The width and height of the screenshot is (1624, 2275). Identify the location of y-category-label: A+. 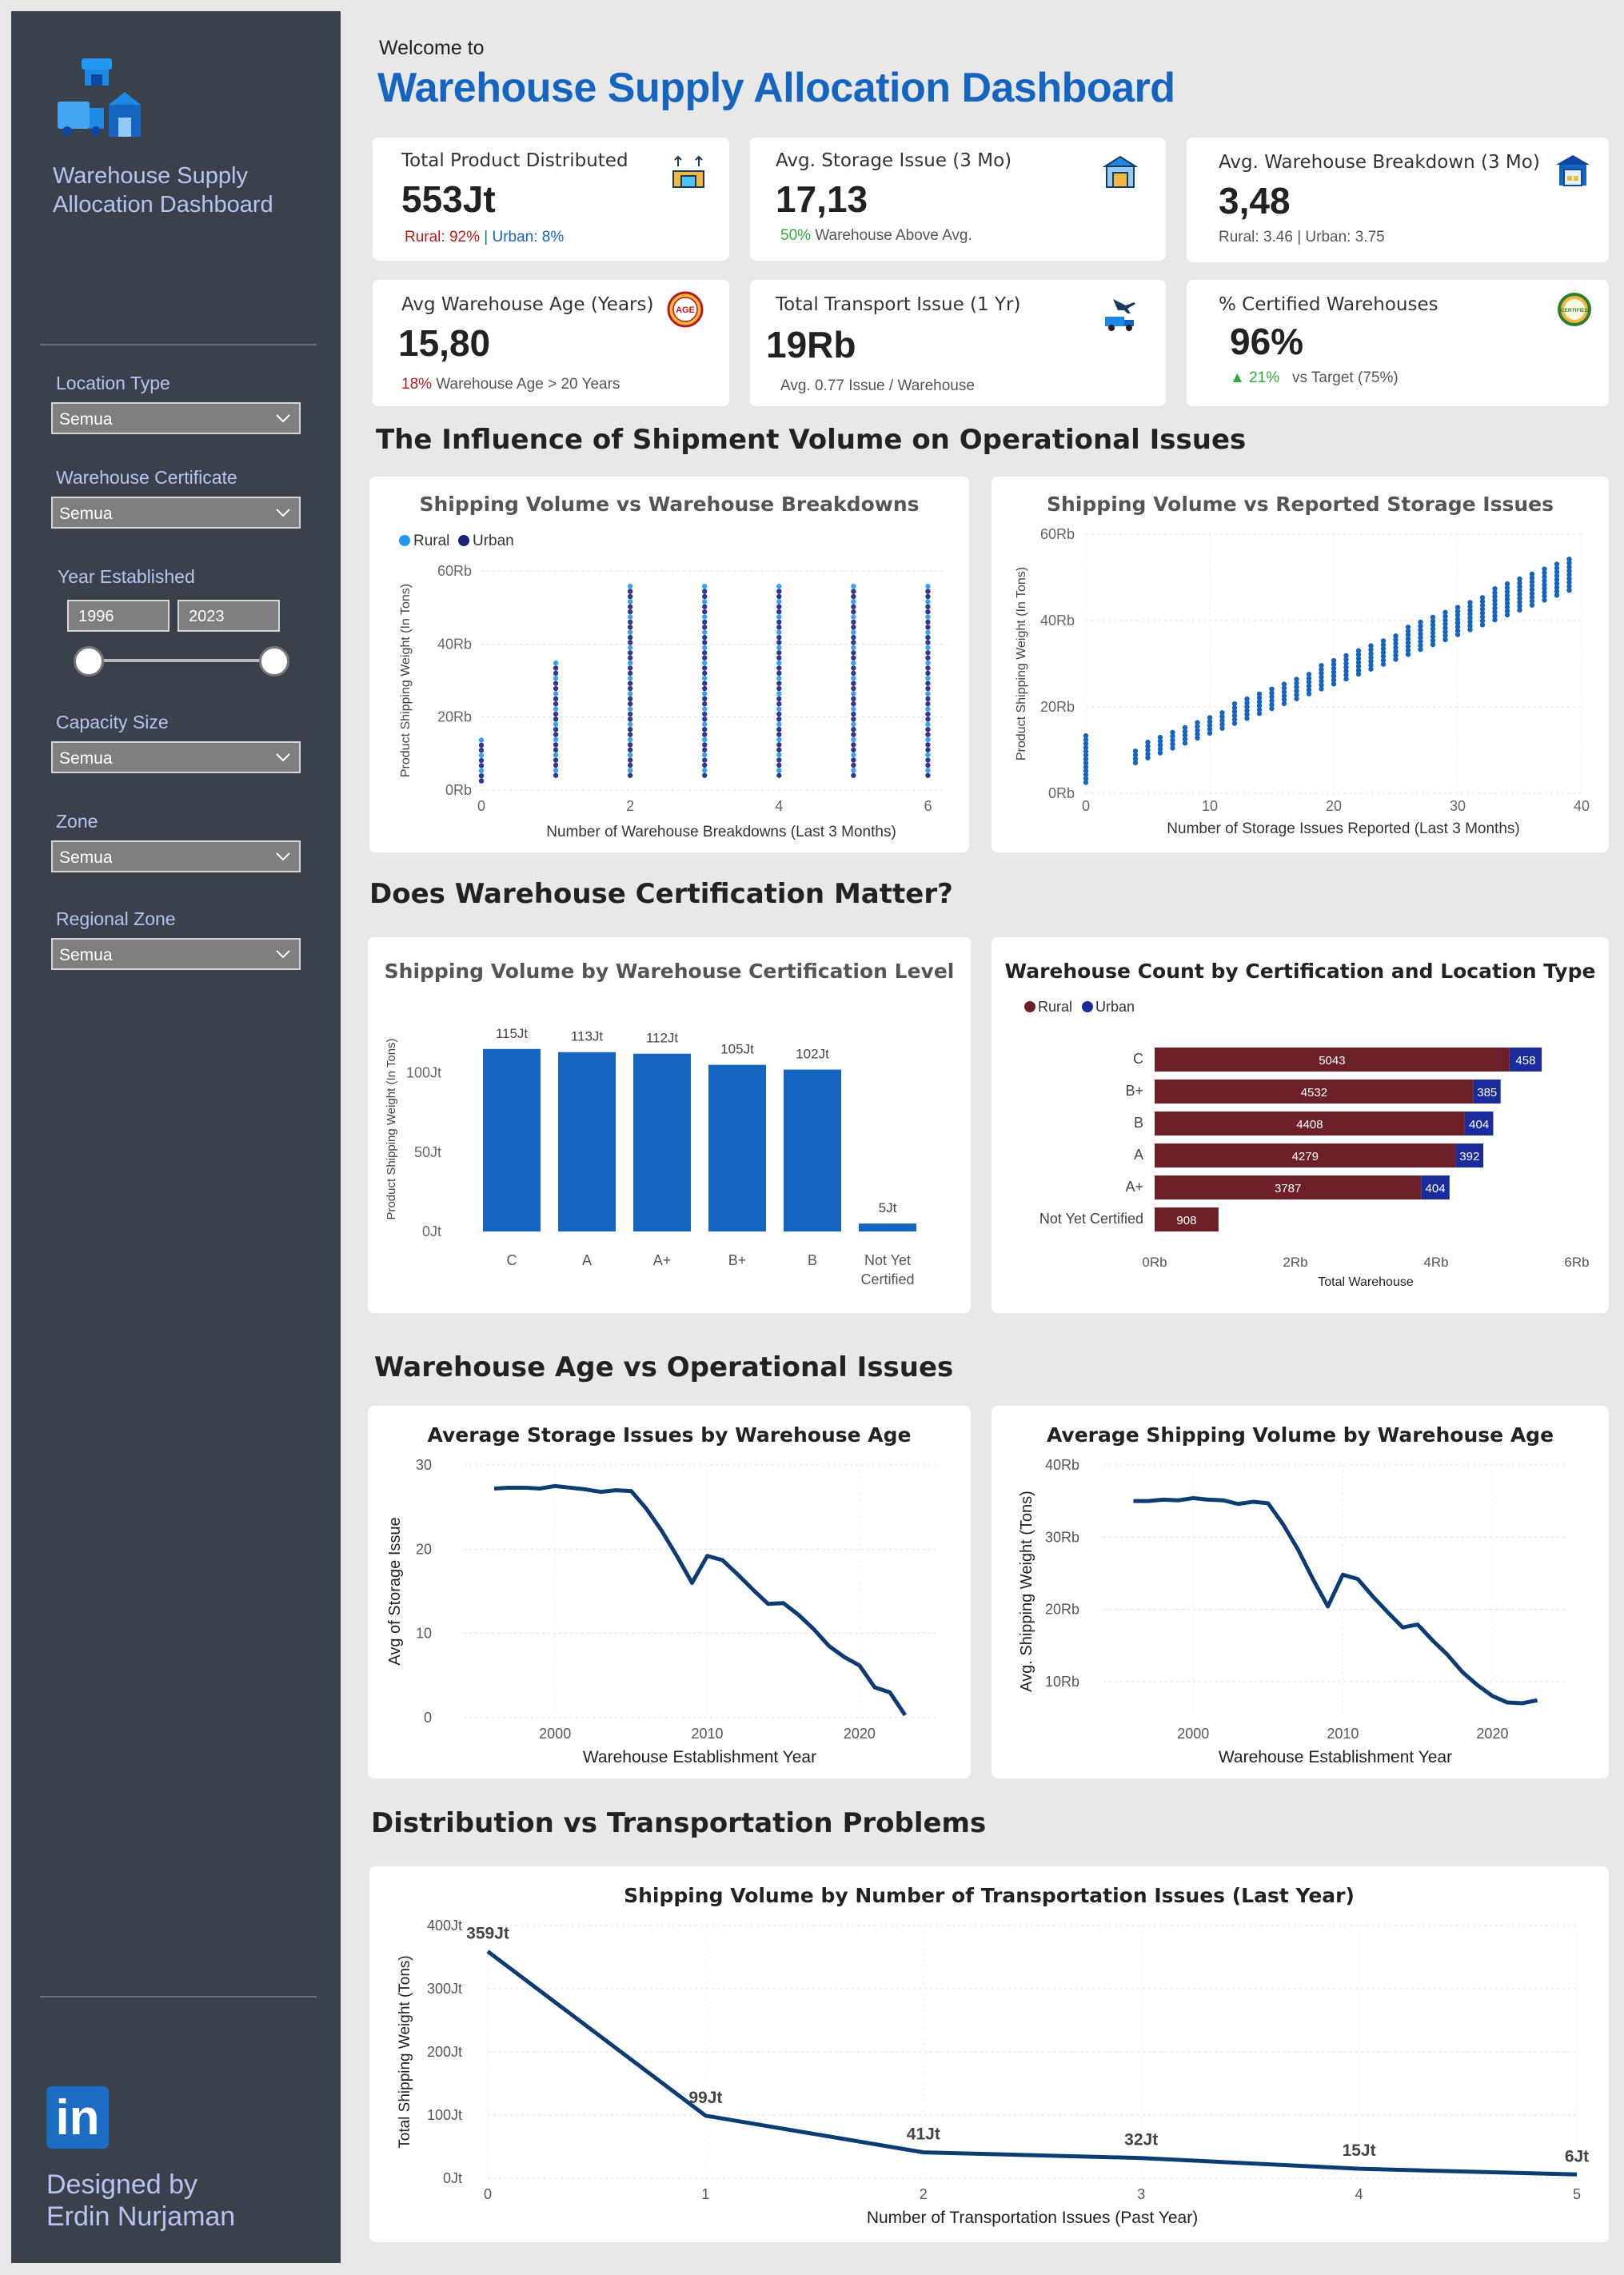
(1134, 1187).